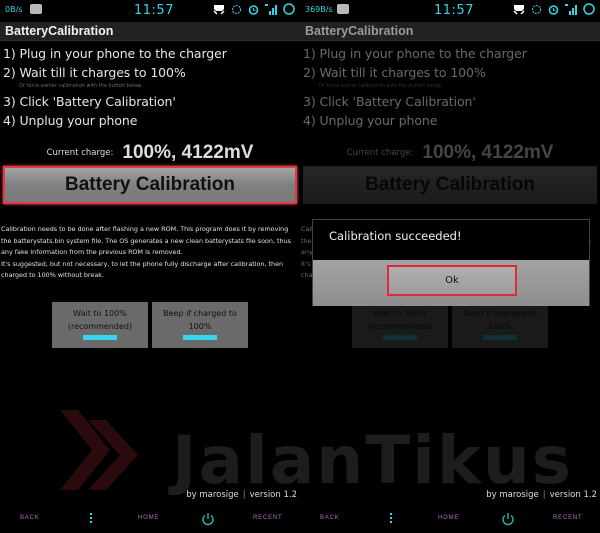 This screenshot has height=533, width=600. I want to click on beep-if-charged-toggle: Beep if charged to 100%, so click(200, 325).